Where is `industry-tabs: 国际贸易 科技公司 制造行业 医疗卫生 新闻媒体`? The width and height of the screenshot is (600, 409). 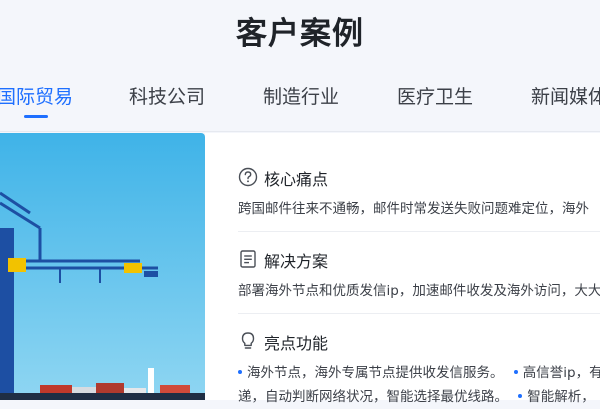
industry-tabs: 国际贸易 科技公司 制造行业 医疗卫生 新闻媒体 is located at coordinates (300, 102).